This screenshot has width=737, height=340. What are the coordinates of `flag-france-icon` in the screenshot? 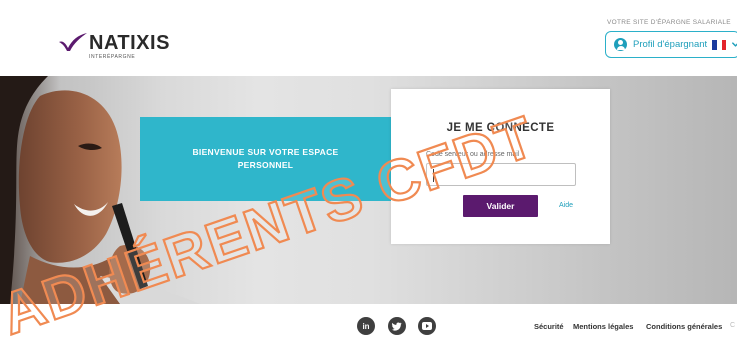 It's located at (719, 44).